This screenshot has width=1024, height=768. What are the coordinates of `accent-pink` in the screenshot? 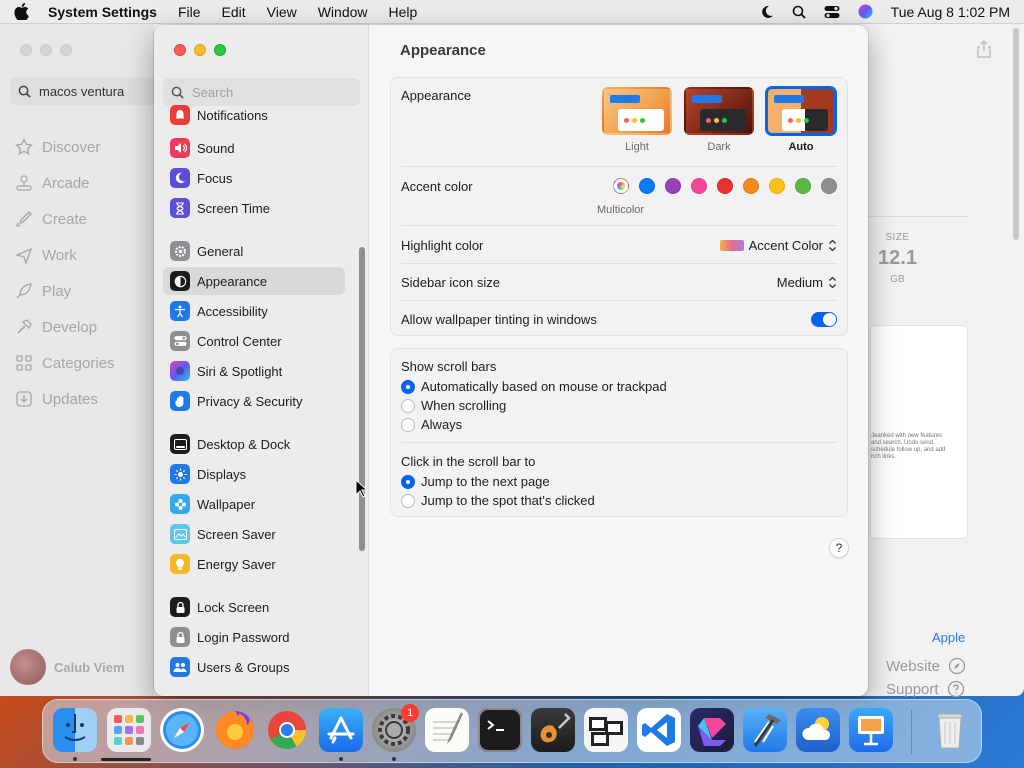 It's located at (699, 186).